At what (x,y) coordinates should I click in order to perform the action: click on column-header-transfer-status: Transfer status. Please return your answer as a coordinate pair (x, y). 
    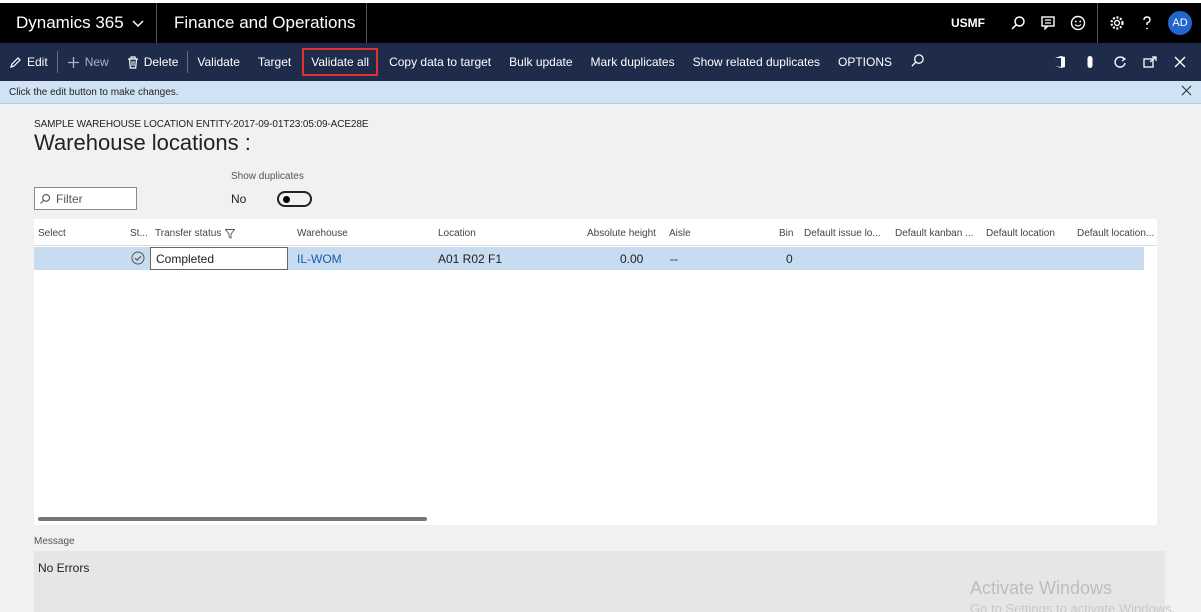
    Looking at the image, I should click on (195, 233).